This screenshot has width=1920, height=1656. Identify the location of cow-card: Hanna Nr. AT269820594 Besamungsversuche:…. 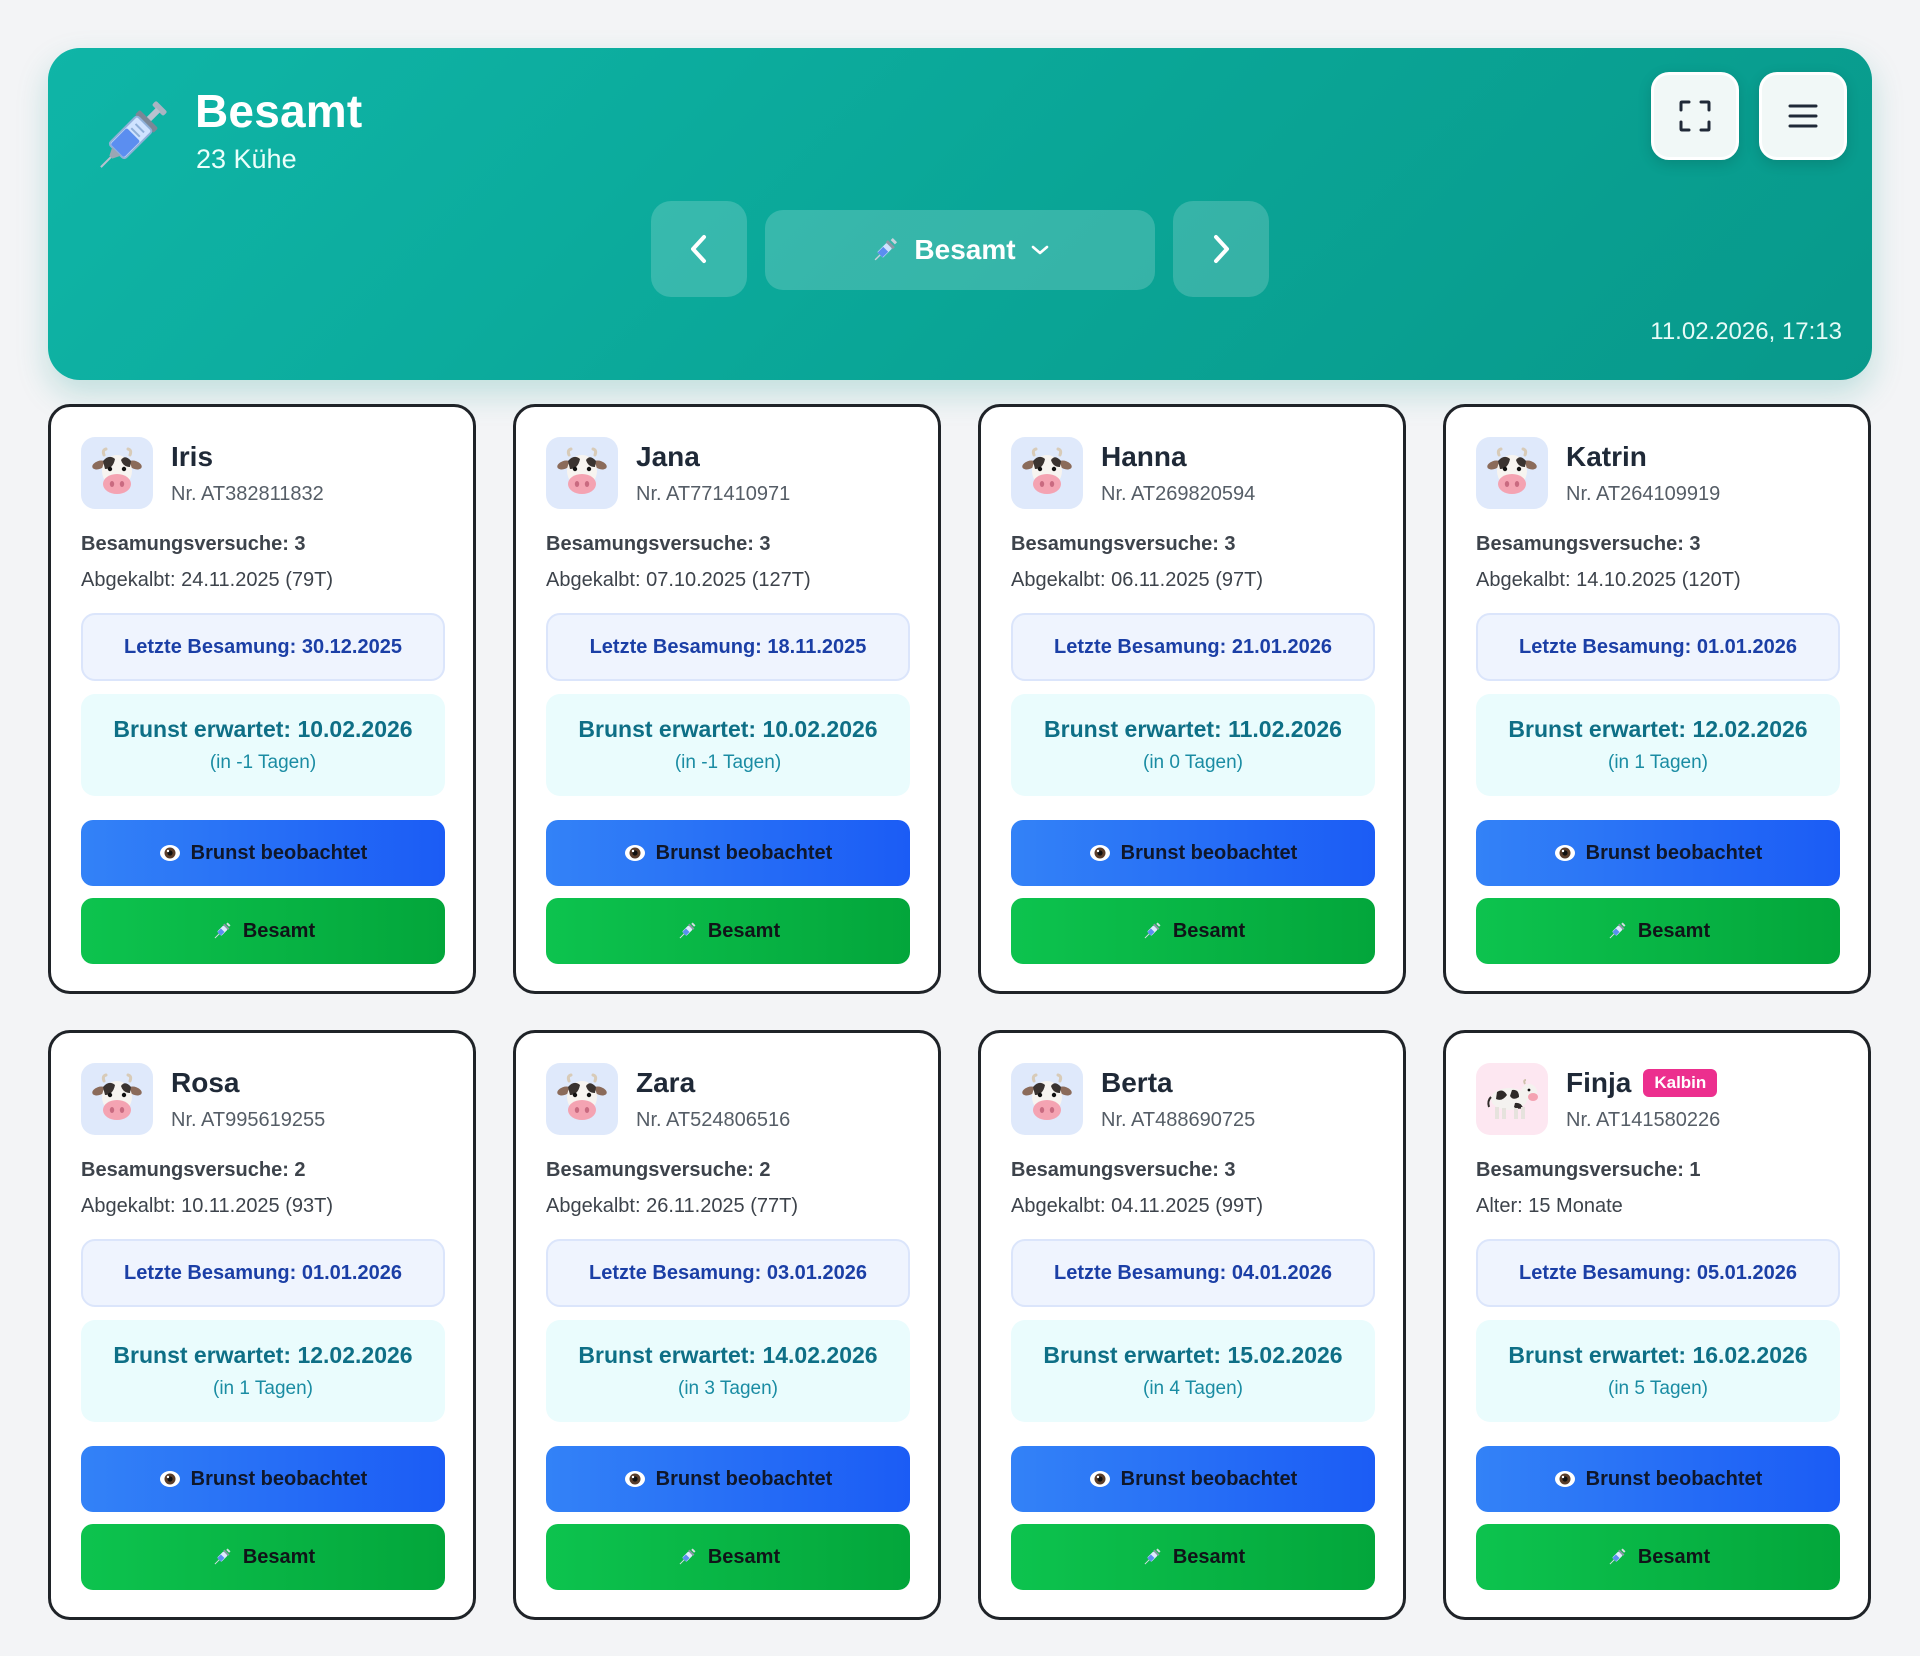
(1192, 699).